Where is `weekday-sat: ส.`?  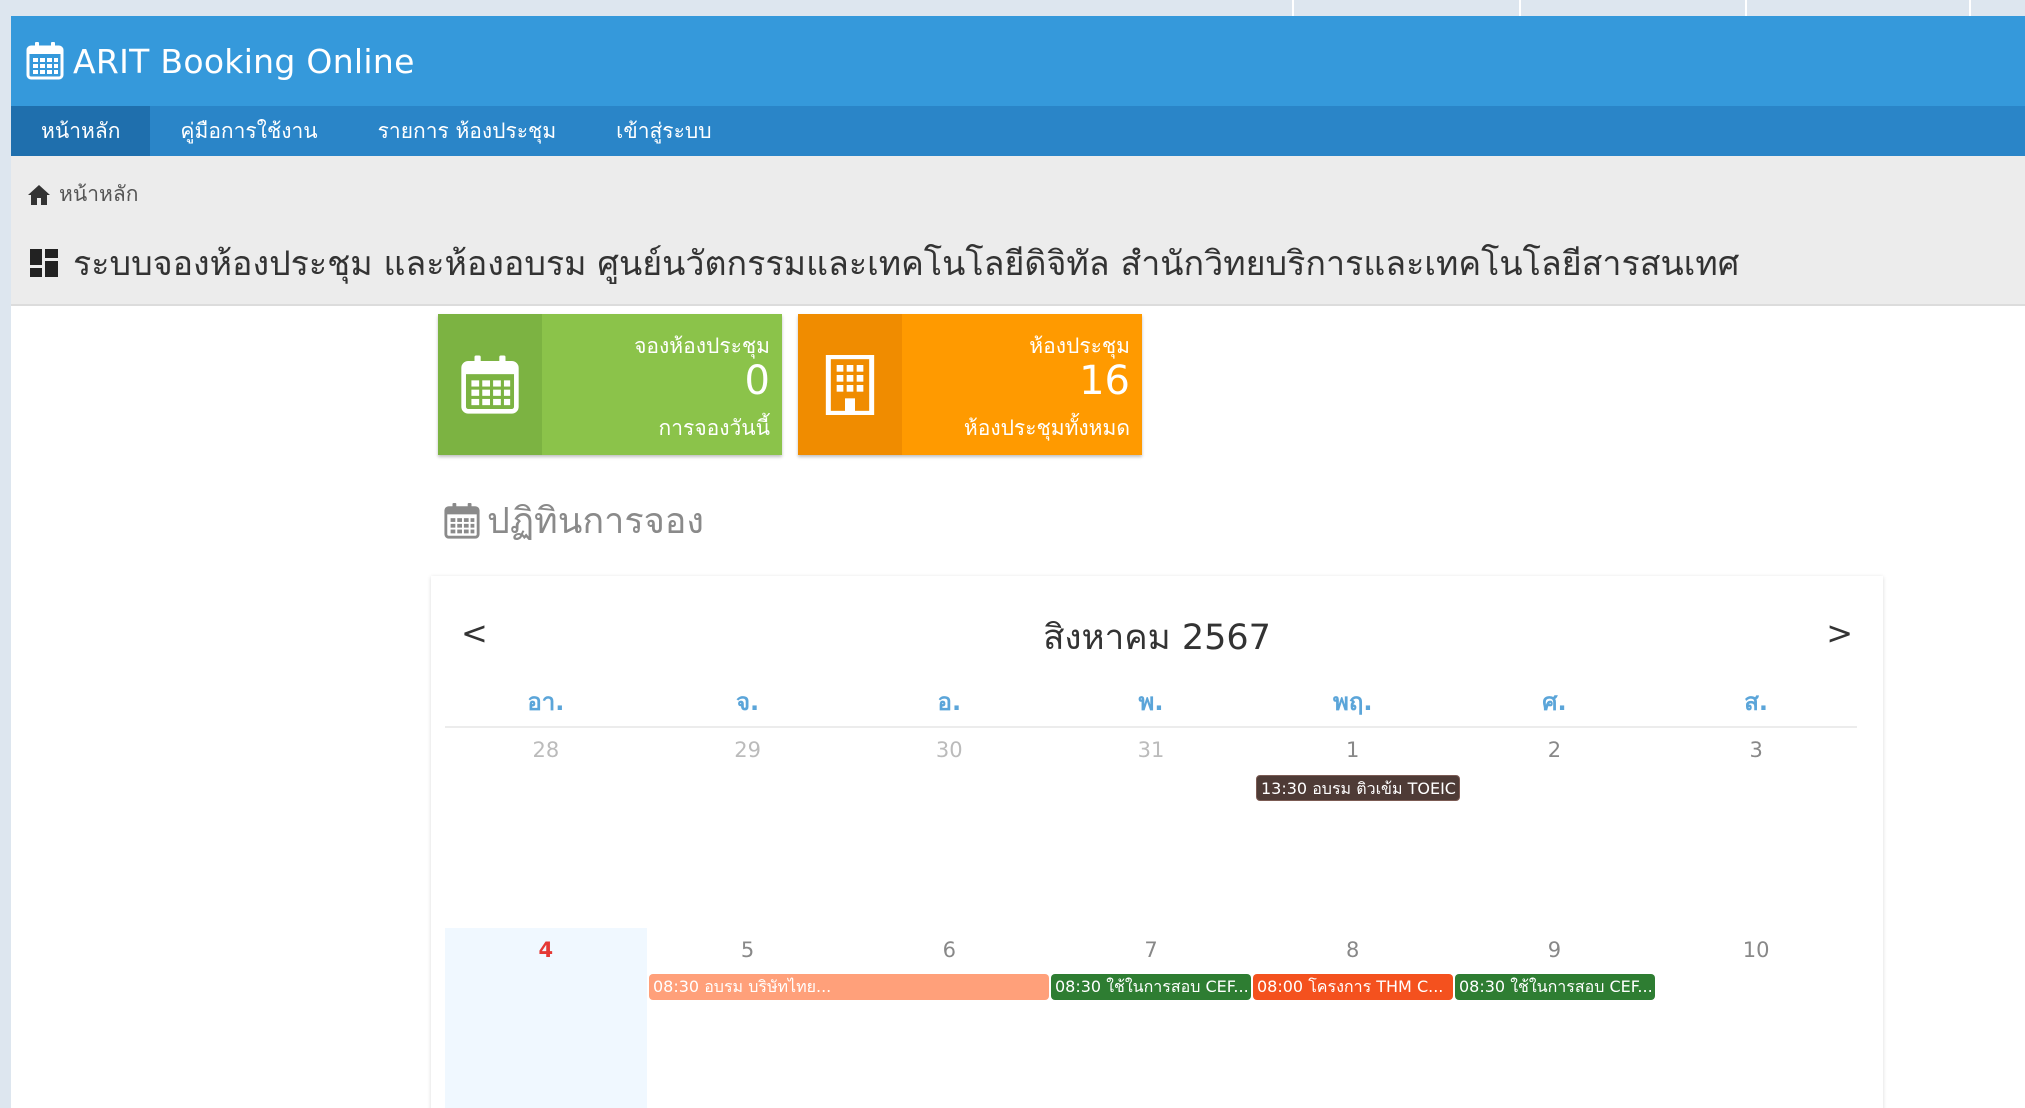
weekday-sat: ส. is located at coordinates (1756, 702).